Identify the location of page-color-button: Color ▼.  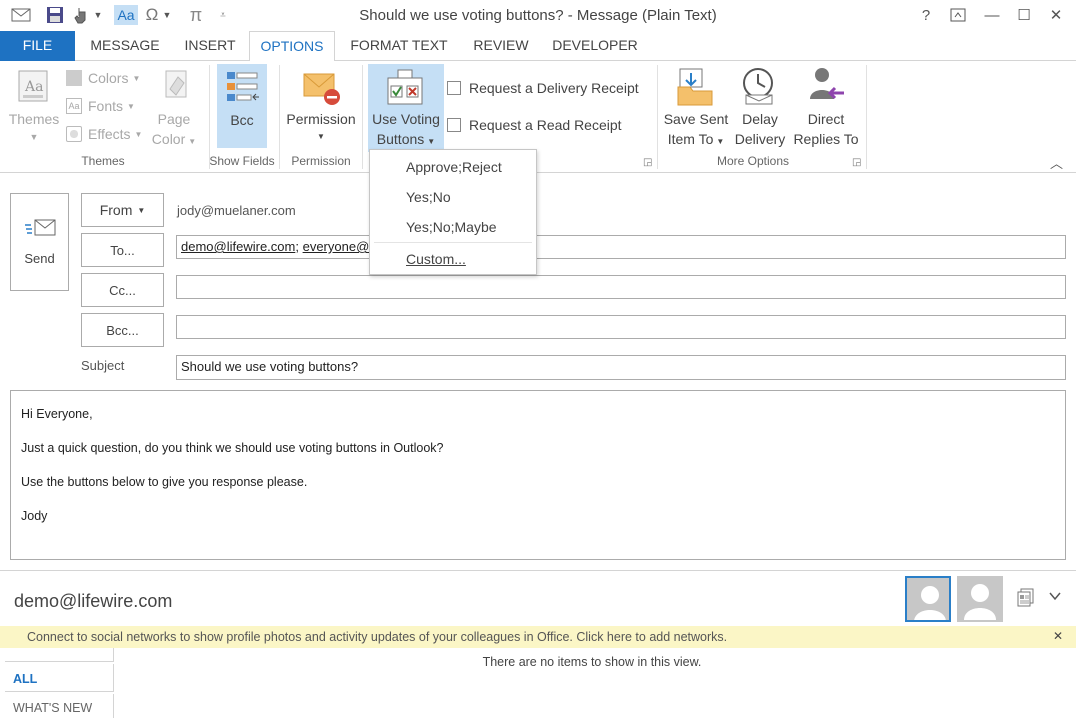
(174, 140).